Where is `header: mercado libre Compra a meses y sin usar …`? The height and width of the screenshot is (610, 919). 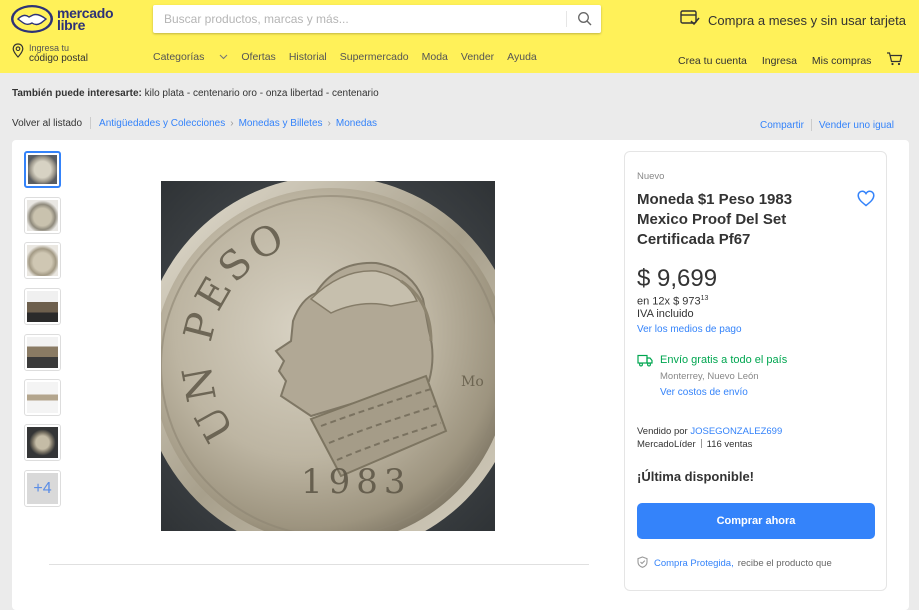 header: mercado libre Compra a meses y sin usar … is located at coordinates (459, 36).